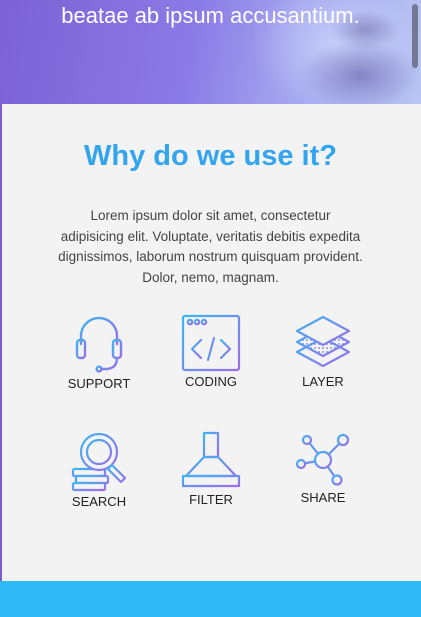 The width and height of the screenshot is (421, 617). What do you see at coordinates (210, 15) in the screenshot?
I see `hero-text: beatae ab ipsum accusantium.` at bounding box center [210, 15].